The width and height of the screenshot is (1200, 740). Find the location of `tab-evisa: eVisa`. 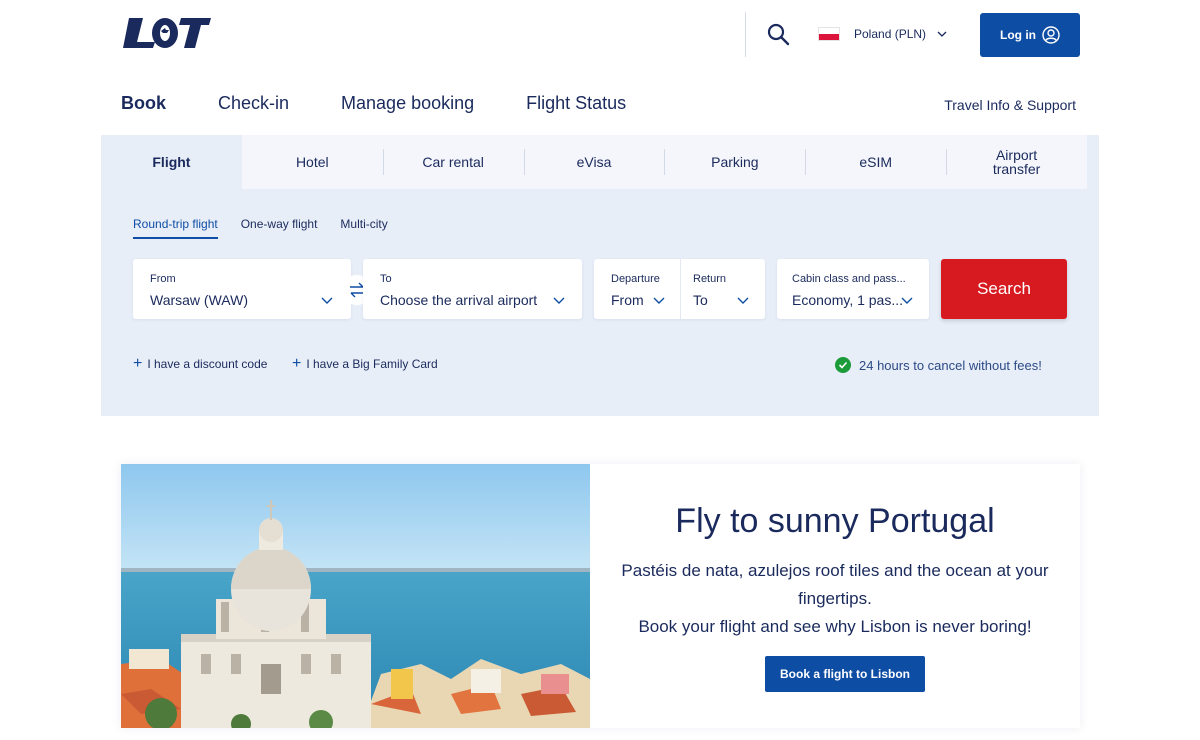

tab-evisa: eVisa is located at coordinates (594, 162).